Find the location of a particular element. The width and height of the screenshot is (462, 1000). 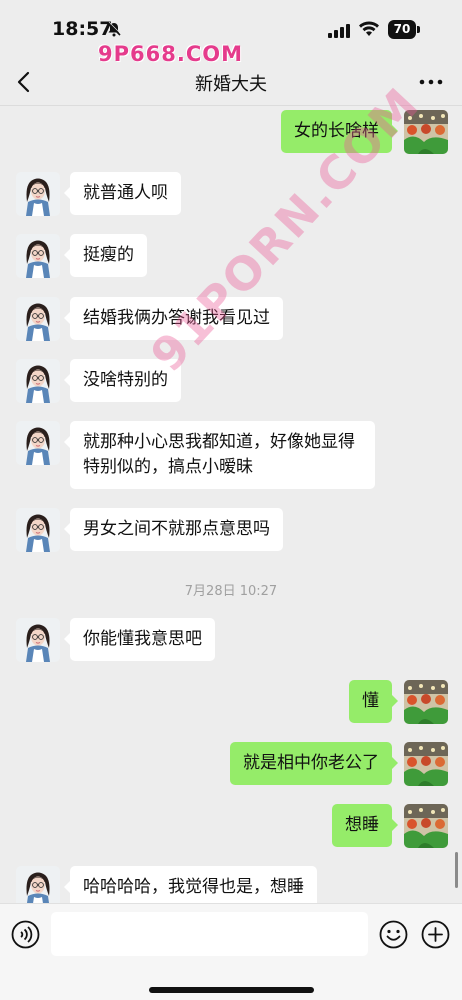

input-bar is located at coordinates (231, 951).